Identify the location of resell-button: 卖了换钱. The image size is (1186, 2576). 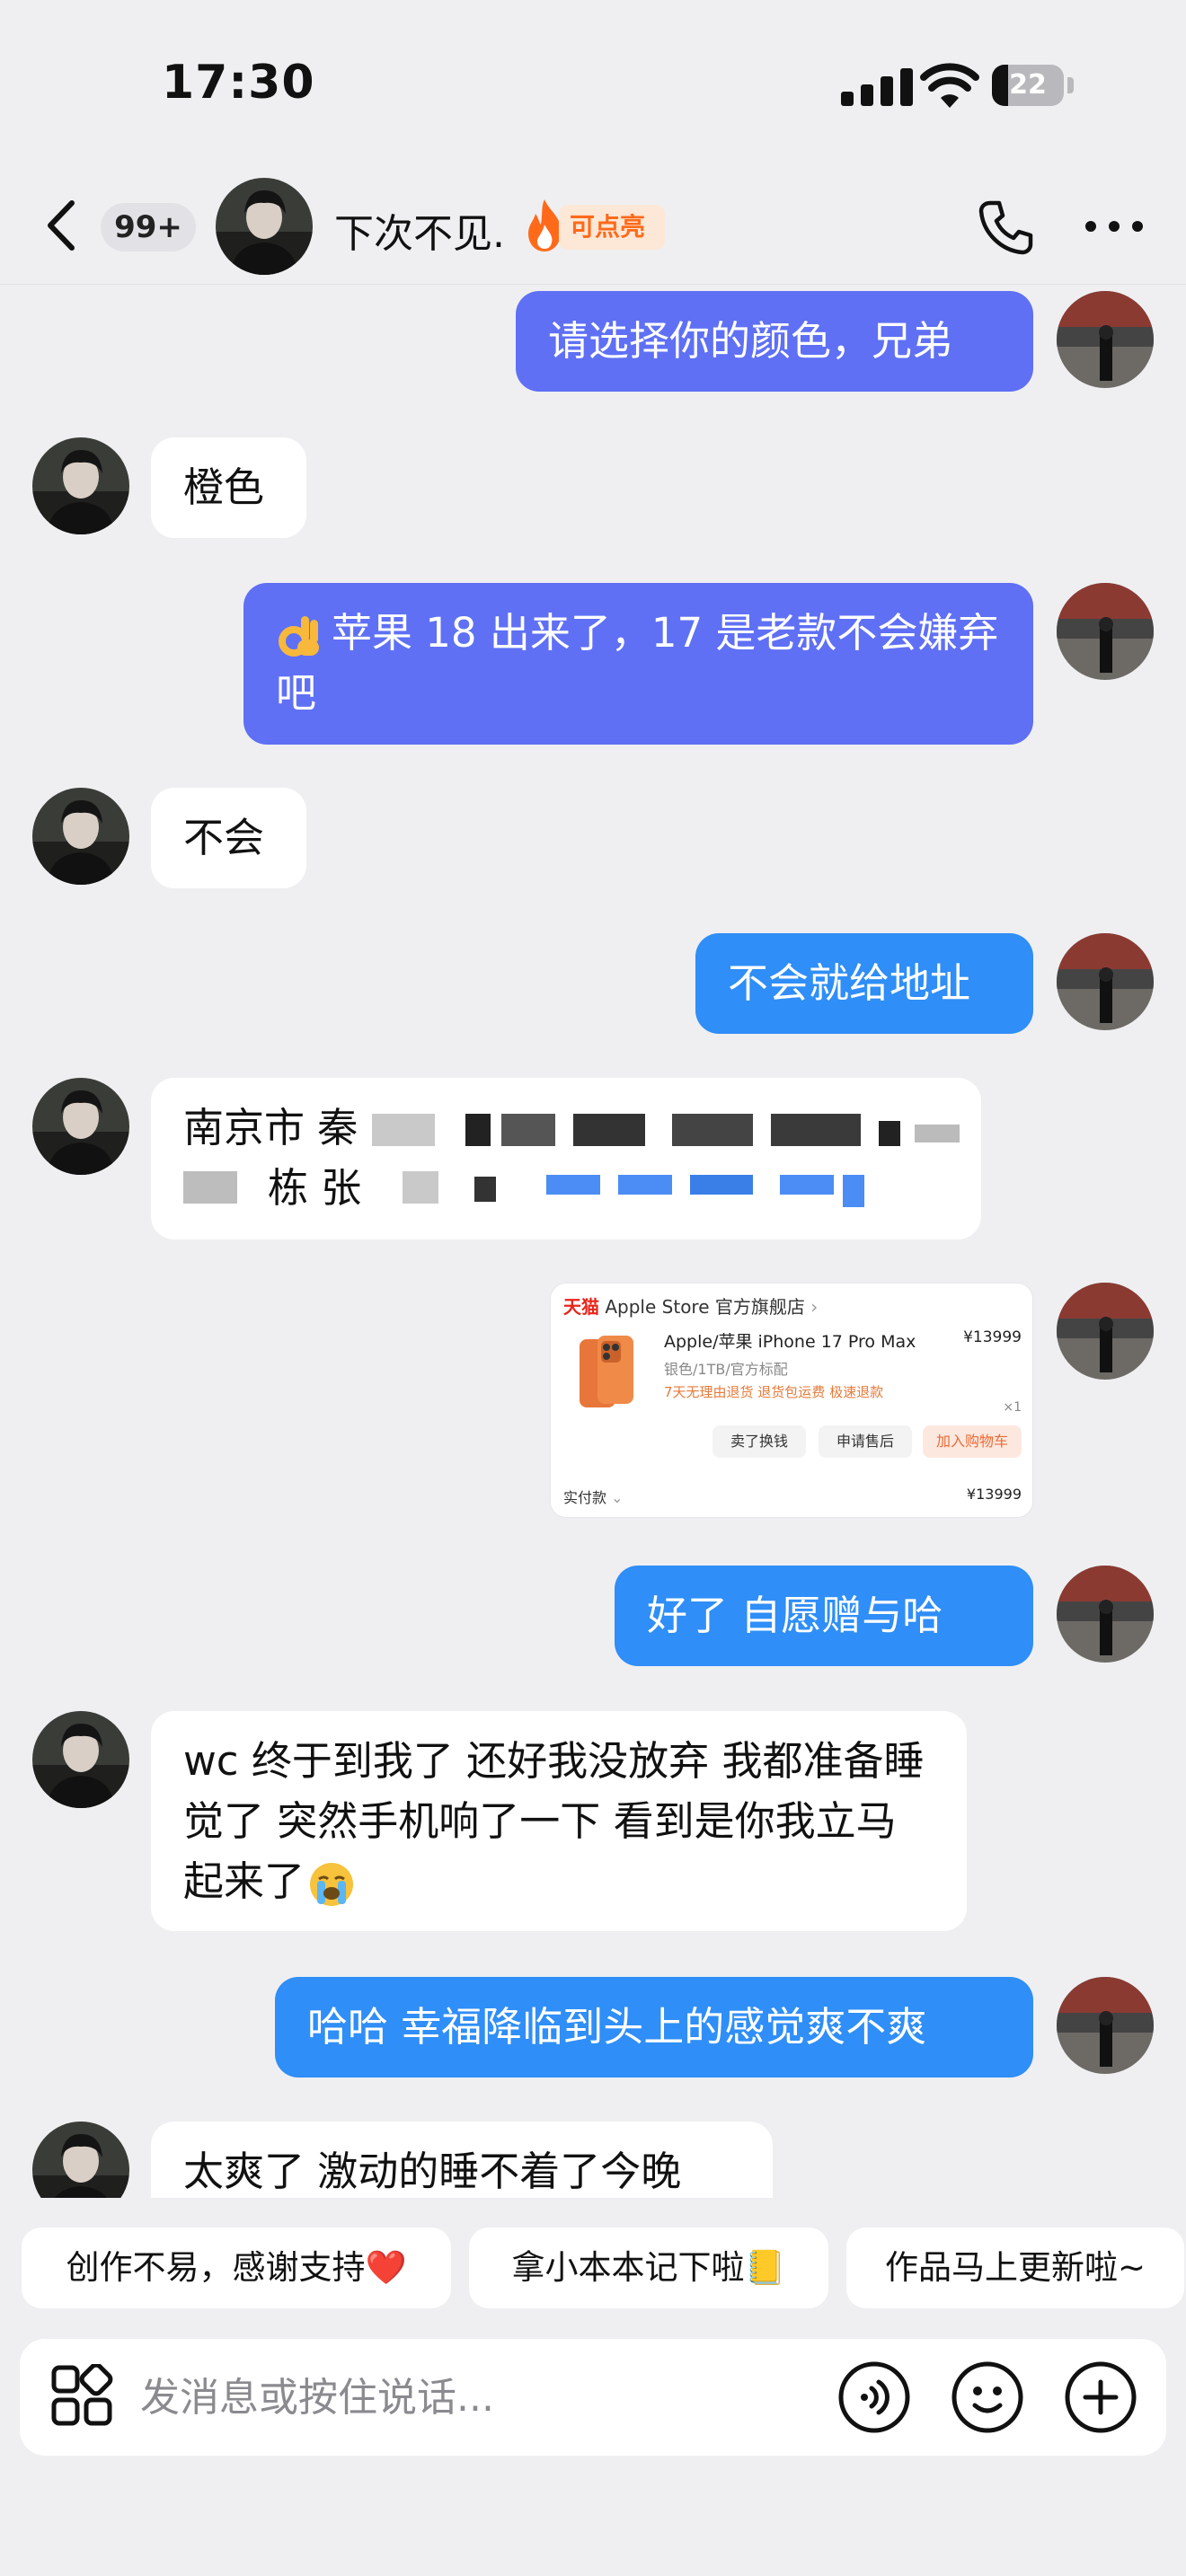
(759, 1441).